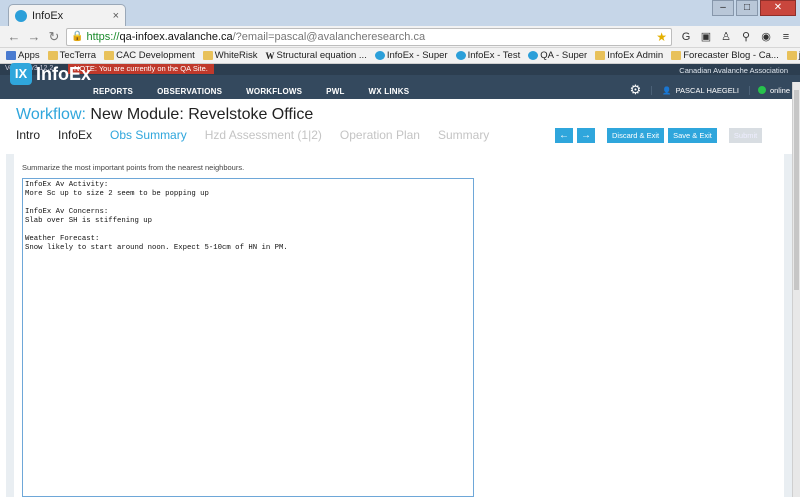  What do you see at coordinates (113, 91) in the screenshot?
I see `nav-item-reports: REPORTS` at bounding box center [113, 91].